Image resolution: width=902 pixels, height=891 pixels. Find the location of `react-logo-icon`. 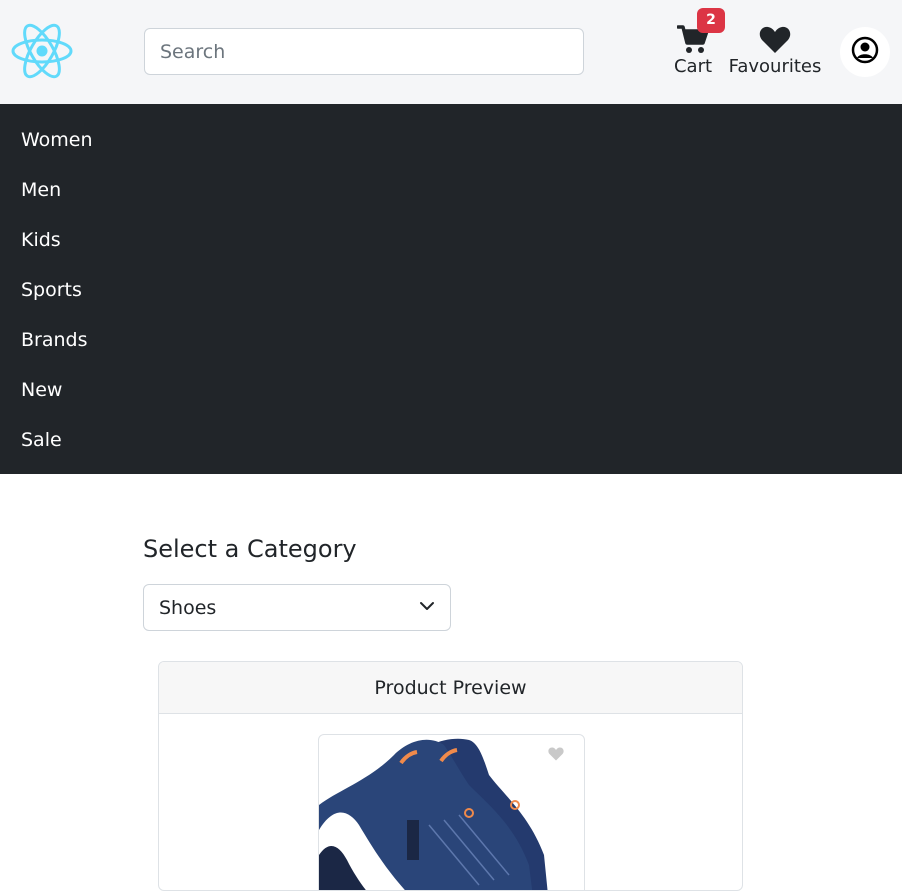

react-logo-icon is located at coordinates (42, 51).